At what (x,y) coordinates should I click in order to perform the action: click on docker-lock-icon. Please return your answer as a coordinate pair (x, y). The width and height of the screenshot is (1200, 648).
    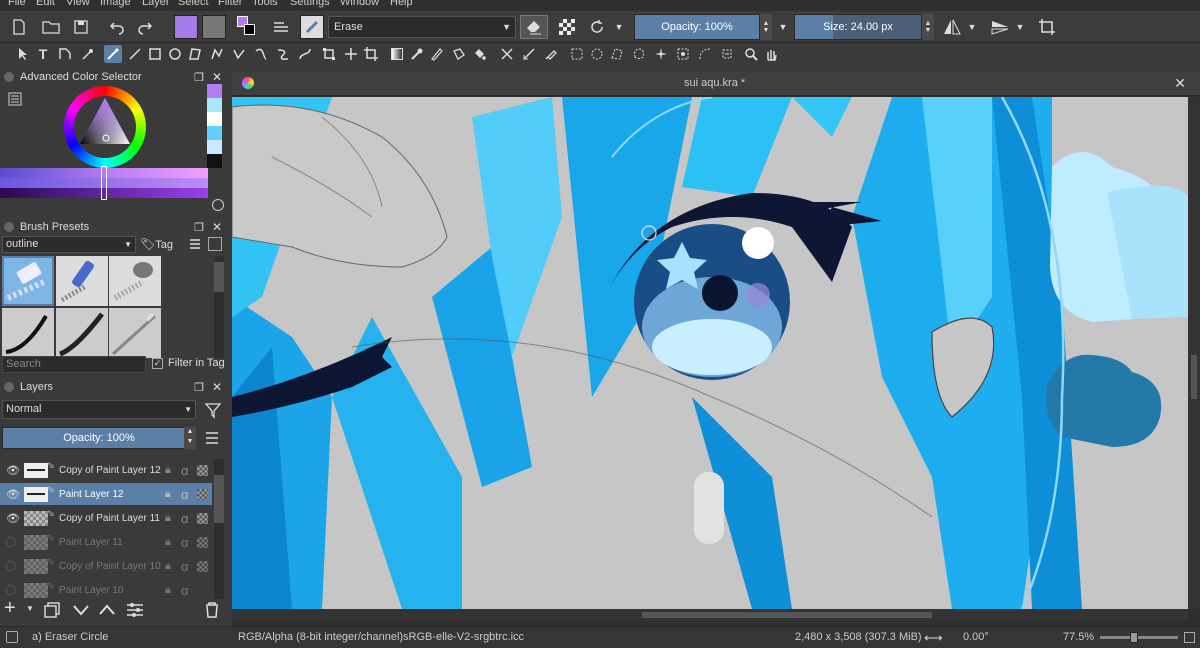
    Looking at the image, I should click on (9, 227).